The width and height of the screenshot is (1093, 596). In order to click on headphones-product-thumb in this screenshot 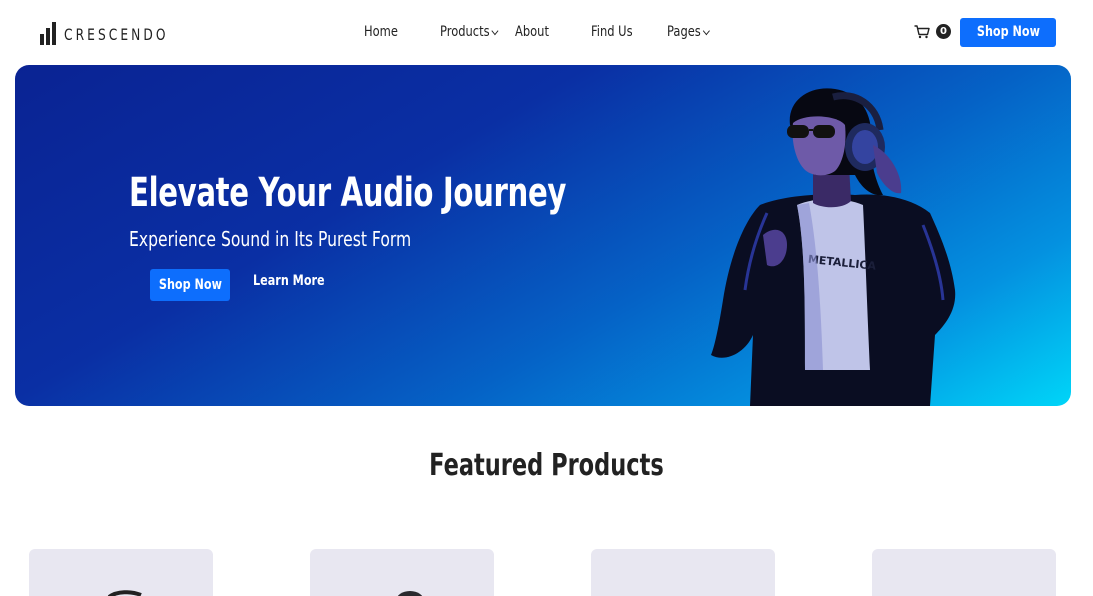, I will do `click(124, 593)`.